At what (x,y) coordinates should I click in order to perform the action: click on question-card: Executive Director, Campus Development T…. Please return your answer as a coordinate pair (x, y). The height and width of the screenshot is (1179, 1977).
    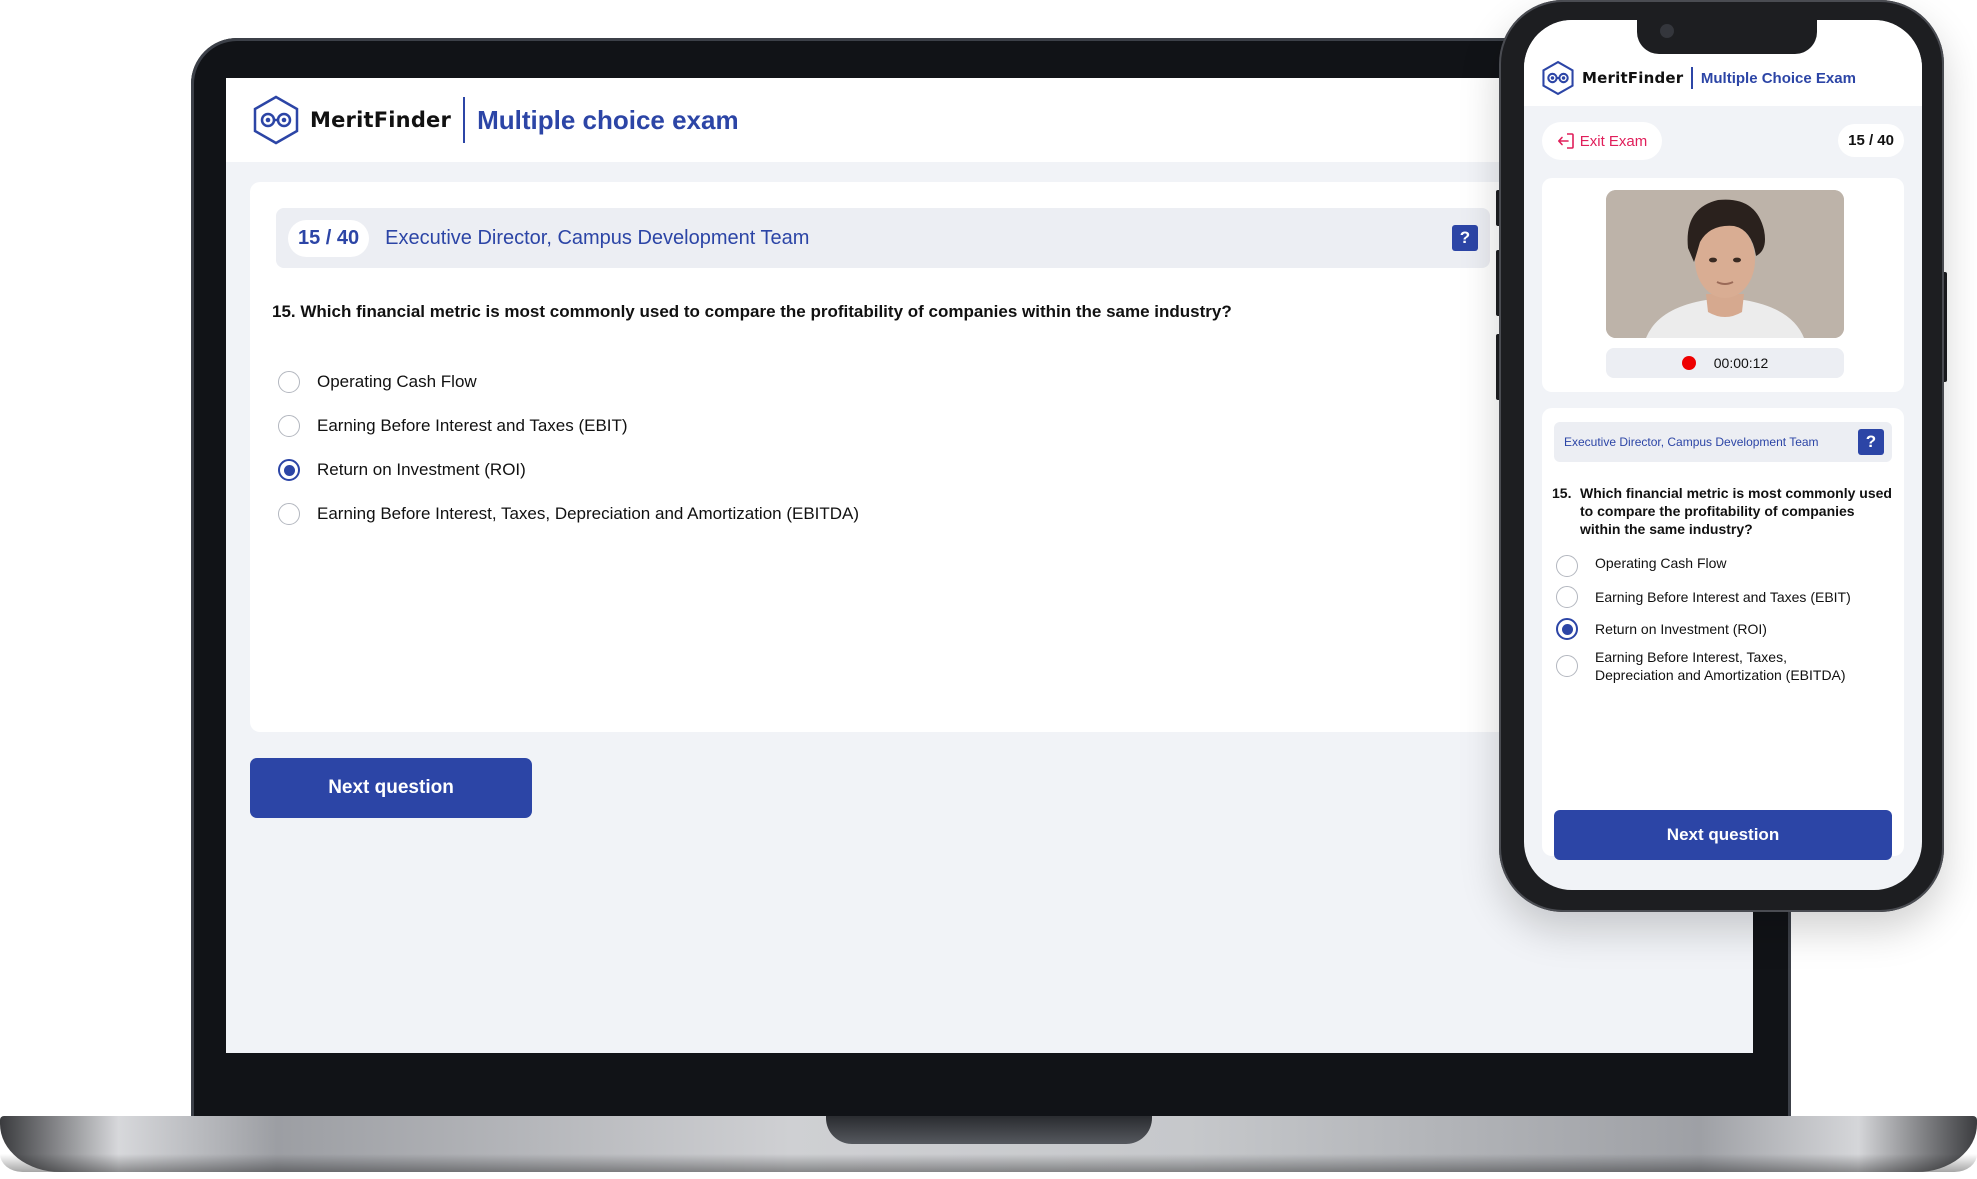
    Looking at the image, I should click on (1723, 634).